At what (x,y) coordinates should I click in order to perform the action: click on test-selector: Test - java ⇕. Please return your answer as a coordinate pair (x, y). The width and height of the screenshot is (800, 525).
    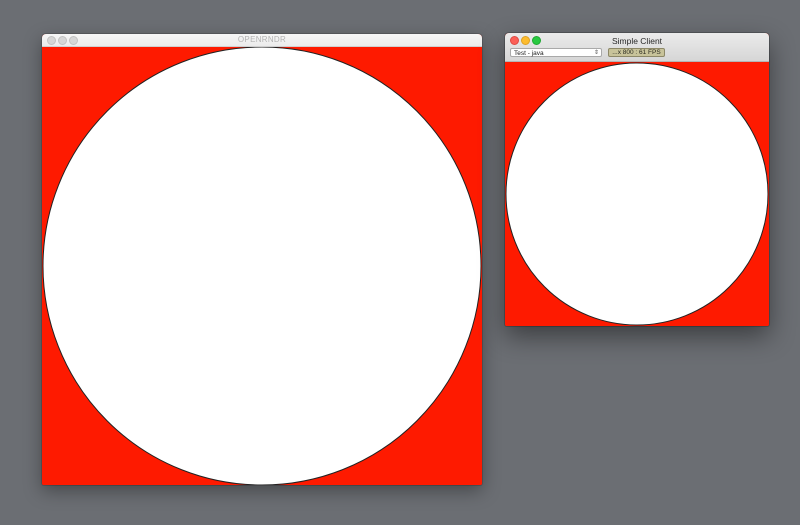
    Looking at the image, I should click on (556, 52).